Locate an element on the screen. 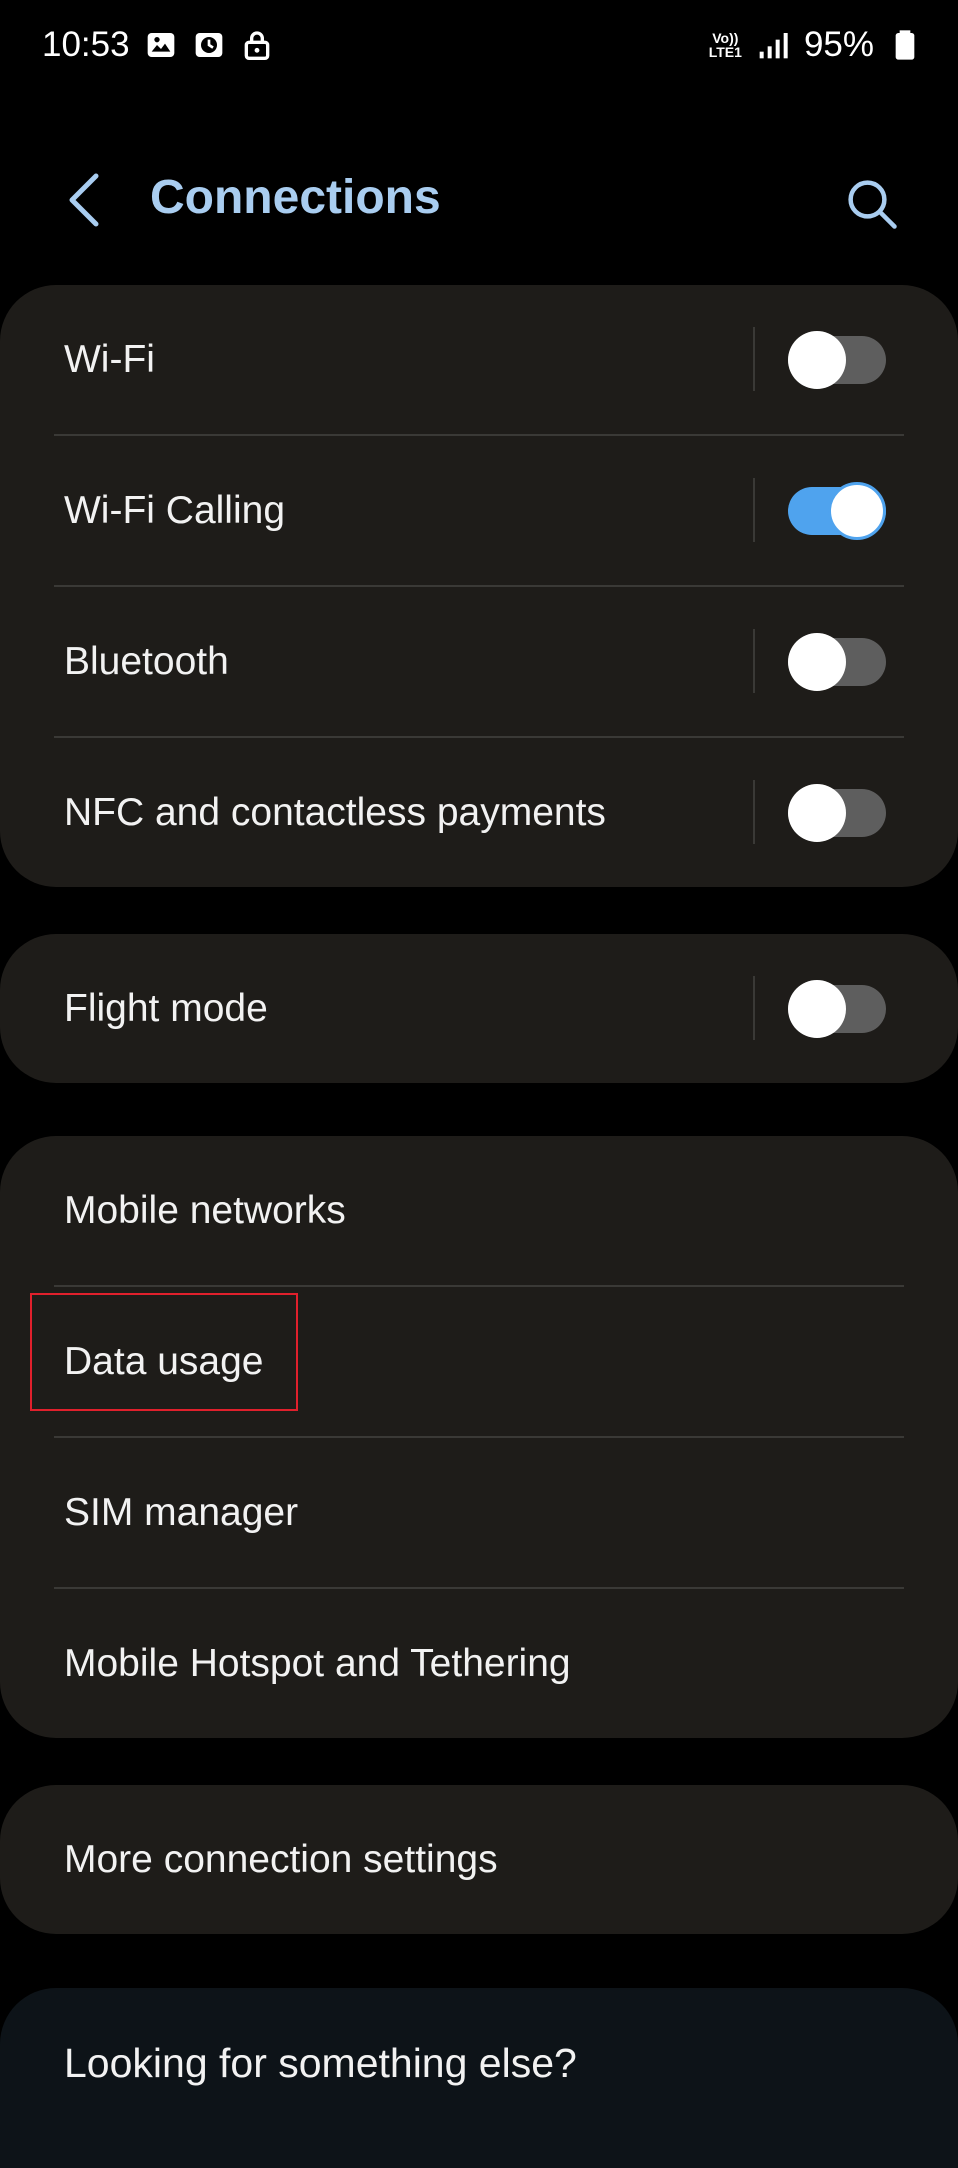 This screenshot has width=958, height=2168. wifi-calling-toggle is located at coordinates (837, 511).